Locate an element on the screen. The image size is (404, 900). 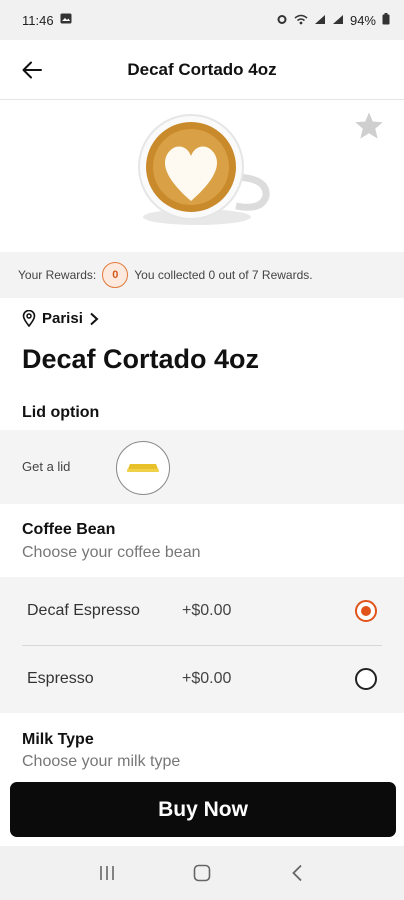
lid-icon is located at coordinates (143, 468).